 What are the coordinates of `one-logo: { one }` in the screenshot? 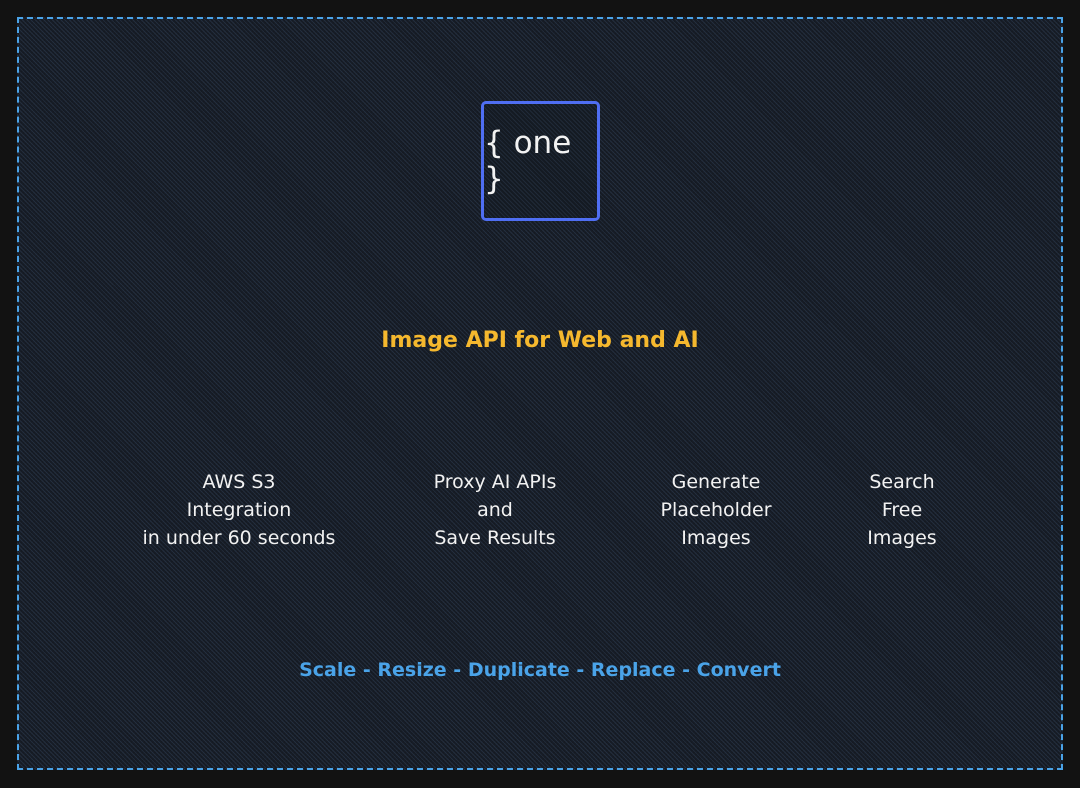 It's located at (540, 161).